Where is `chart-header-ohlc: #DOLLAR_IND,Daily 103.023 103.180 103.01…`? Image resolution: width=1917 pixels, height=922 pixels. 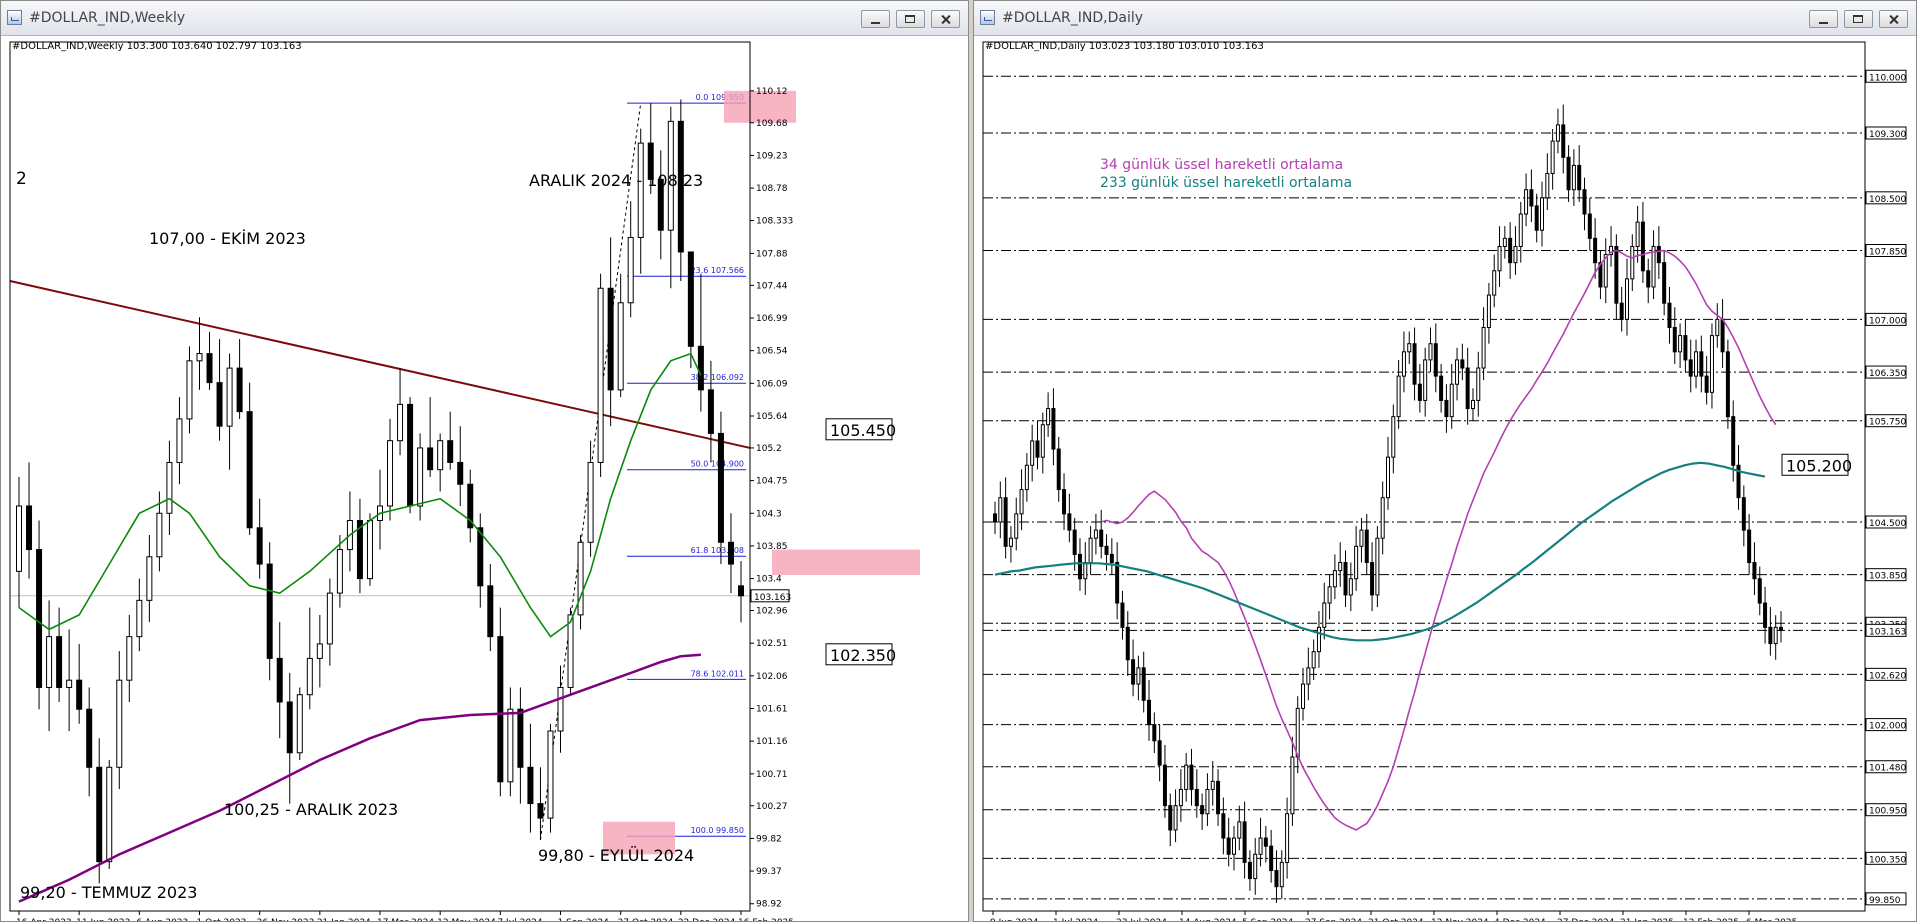 chart-header-ohlc: #DOLLAR_IND,Daily 103.023 103.180 103.01… is located at coordinates (1124, 46).